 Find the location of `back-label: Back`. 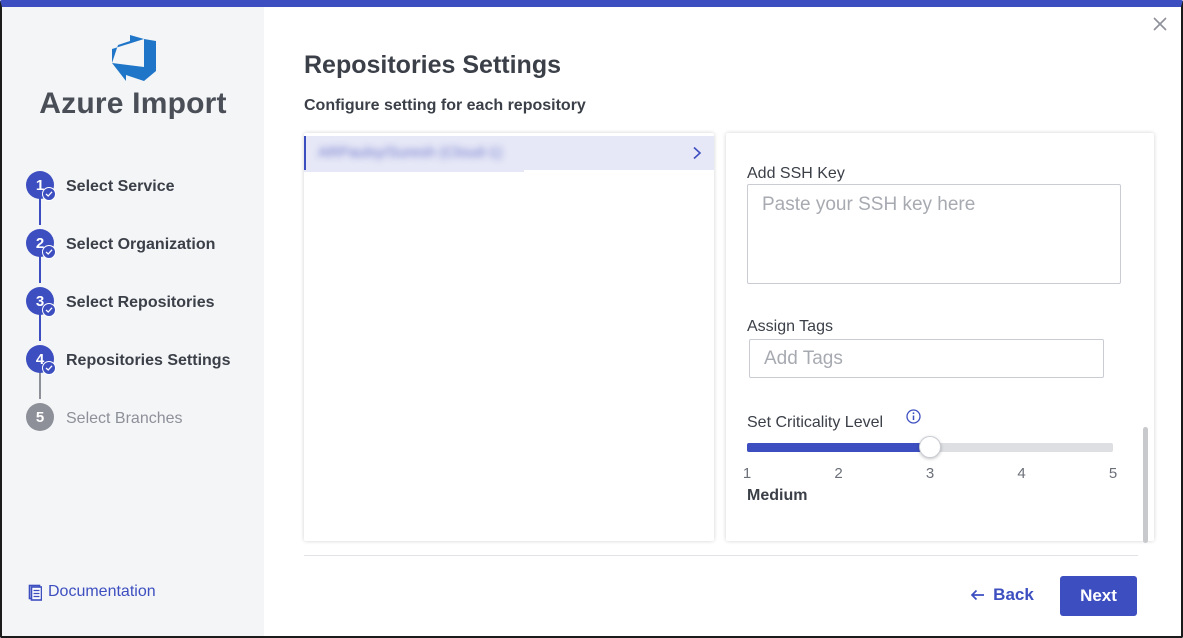

back-label: Back is located at coordinates (1013, 594).